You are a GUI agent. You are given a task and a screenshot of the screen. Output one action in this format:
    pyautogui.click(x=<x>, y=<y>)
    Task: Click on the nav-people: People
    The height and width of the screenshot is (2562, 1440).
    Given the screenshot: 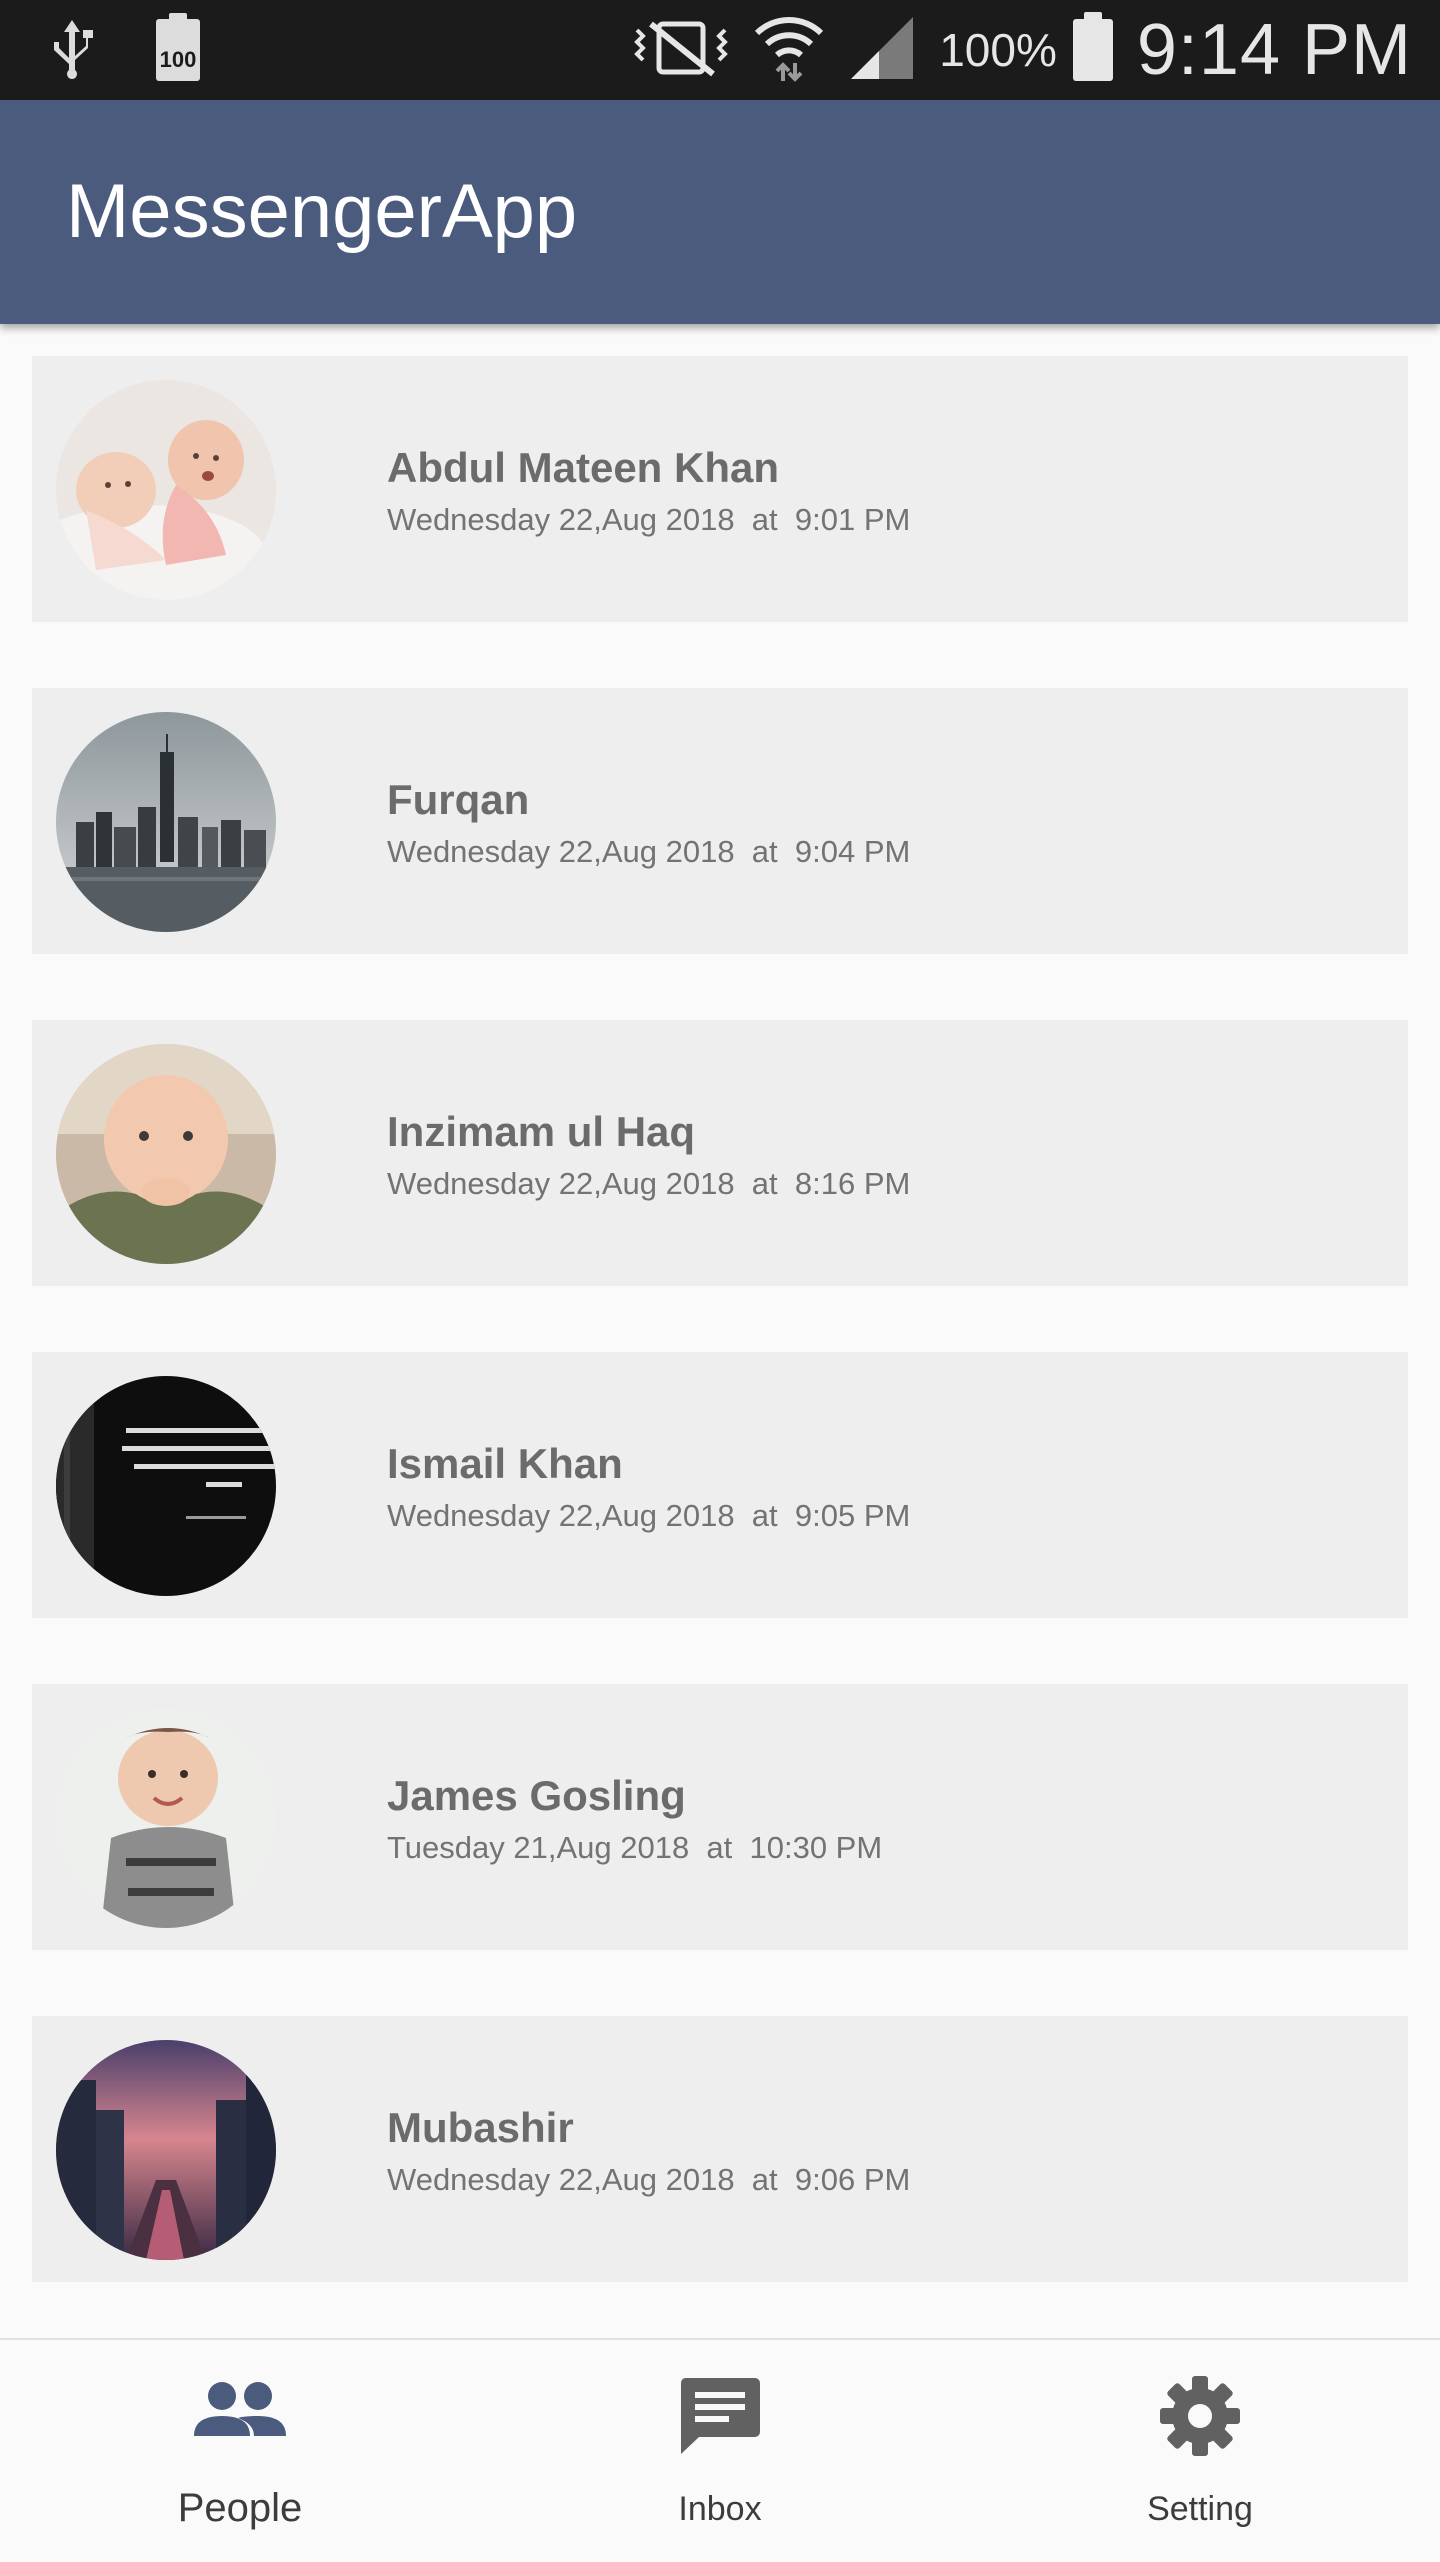 What is the action you would take?
    pyautogui.click(x=240, y=2451)
    